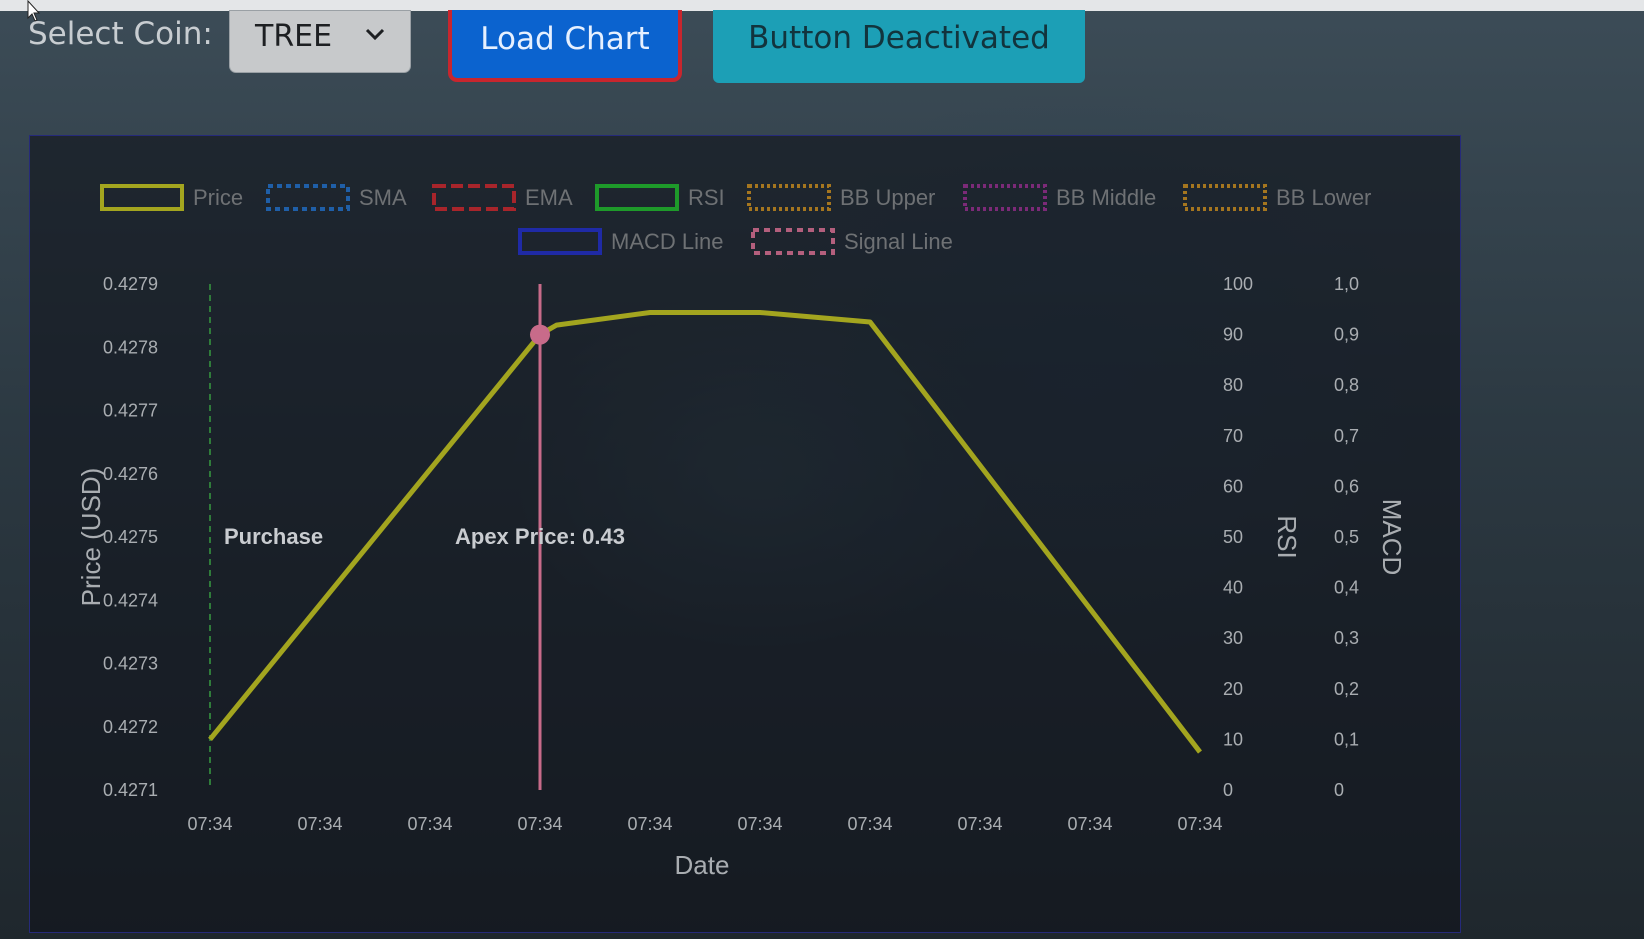  I want to click on macd-tick-label: 1,0, so click(1346, 284).